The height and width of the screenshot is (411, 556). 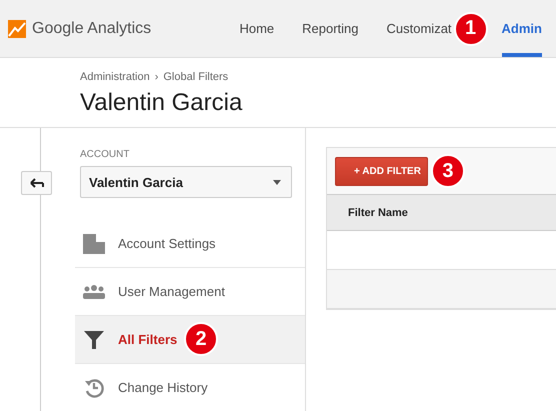 What do you see at coordinates (156, 77) in the screenshot?
I see `breadcrumb: ›` at bounding box center [156, 77].